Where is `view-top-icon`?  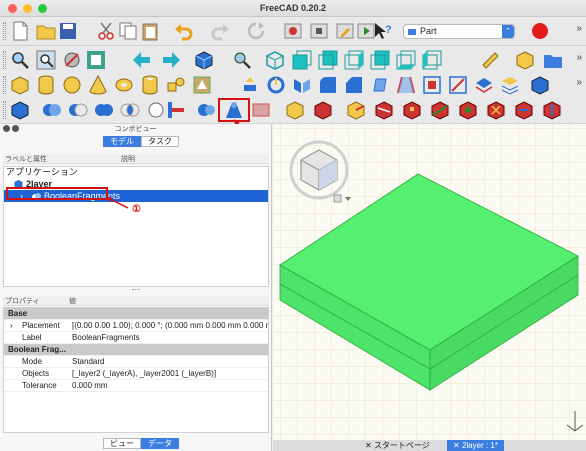
view-top-icon is located at coordinates (328, 60).